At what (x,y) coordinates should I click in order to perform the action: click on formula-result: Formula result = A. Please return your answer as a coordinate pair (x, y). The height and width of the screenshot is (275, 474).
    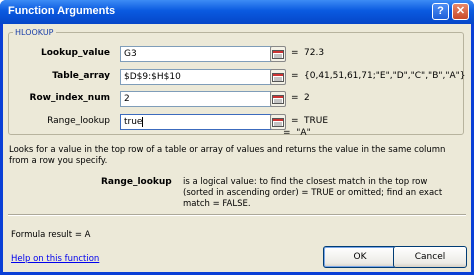
    Looking at the image, I should click on (51, 235).